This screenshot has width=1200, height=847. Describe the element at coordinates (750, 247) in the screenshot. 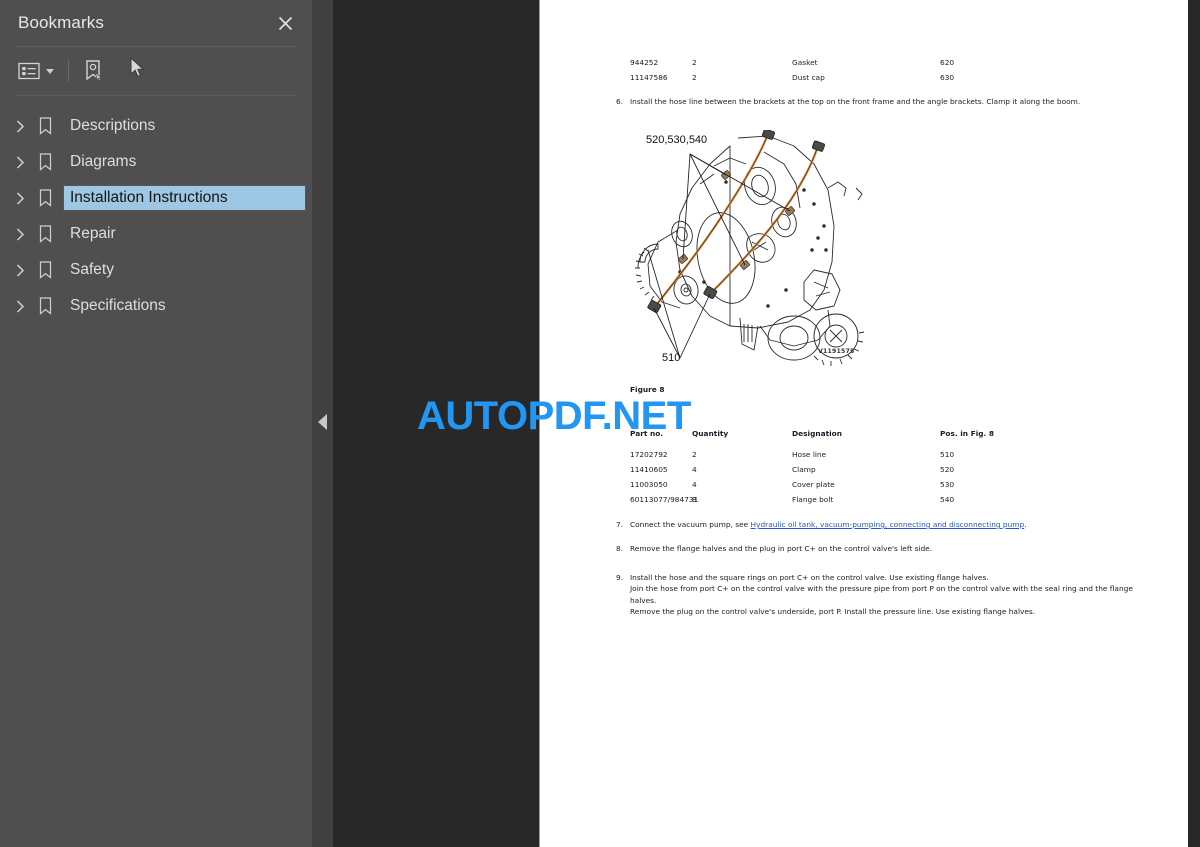

I see `hydraulic-hose-routing-diagram` at that location.